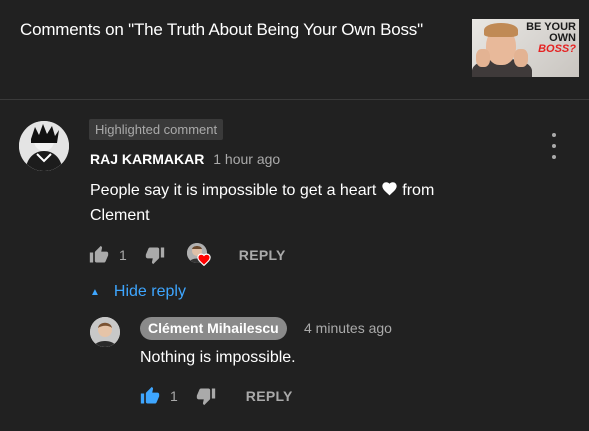 The image size is (589, 431). What do you see at coordinates (149, 291) in the screenshot?
I see `hide-reply-label: Hide reply` at bounding box center [149, 291].